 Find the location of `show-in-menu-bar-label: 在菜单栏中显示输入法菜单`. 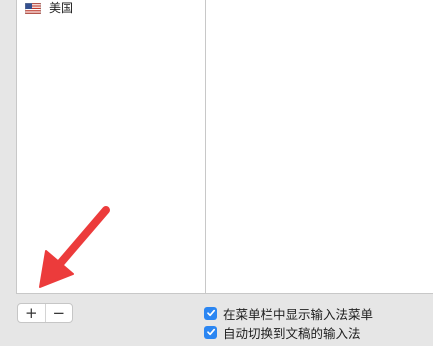

show-in-menu-bar-label: 在菜单栏中显示输入法菜单 is located at coordinates (298, 314).